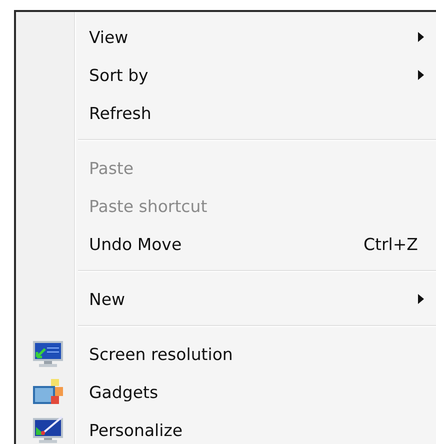 The image size is (436, 444). Describe the element at coordinates (226, 299) in the screenshot. I see `menu-item: New` at that location.